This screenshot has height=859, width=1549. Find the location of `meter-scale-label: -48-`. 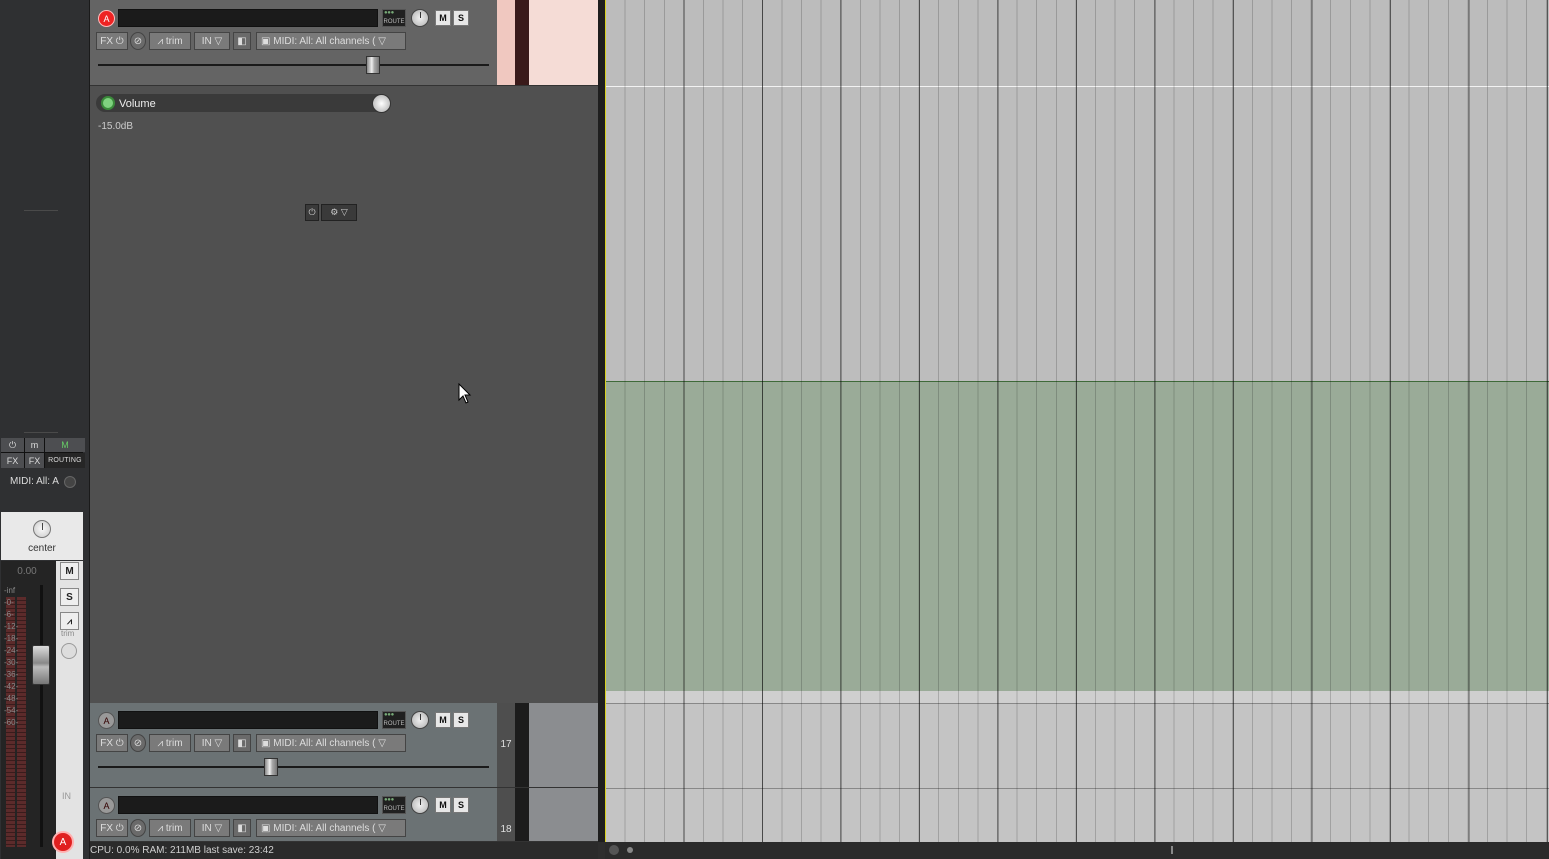

meter-scale-label: -48- is located at coordinates (11, 698).